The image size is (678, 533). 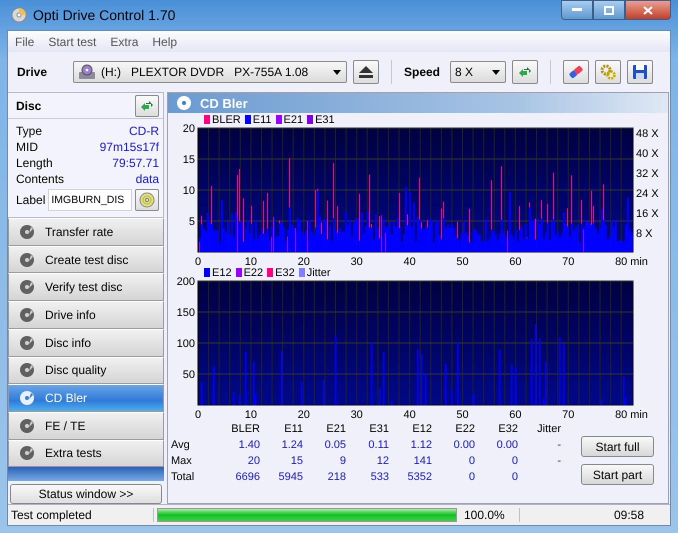 I want to click on menu-item: Extra, so click(x=124, y=41).